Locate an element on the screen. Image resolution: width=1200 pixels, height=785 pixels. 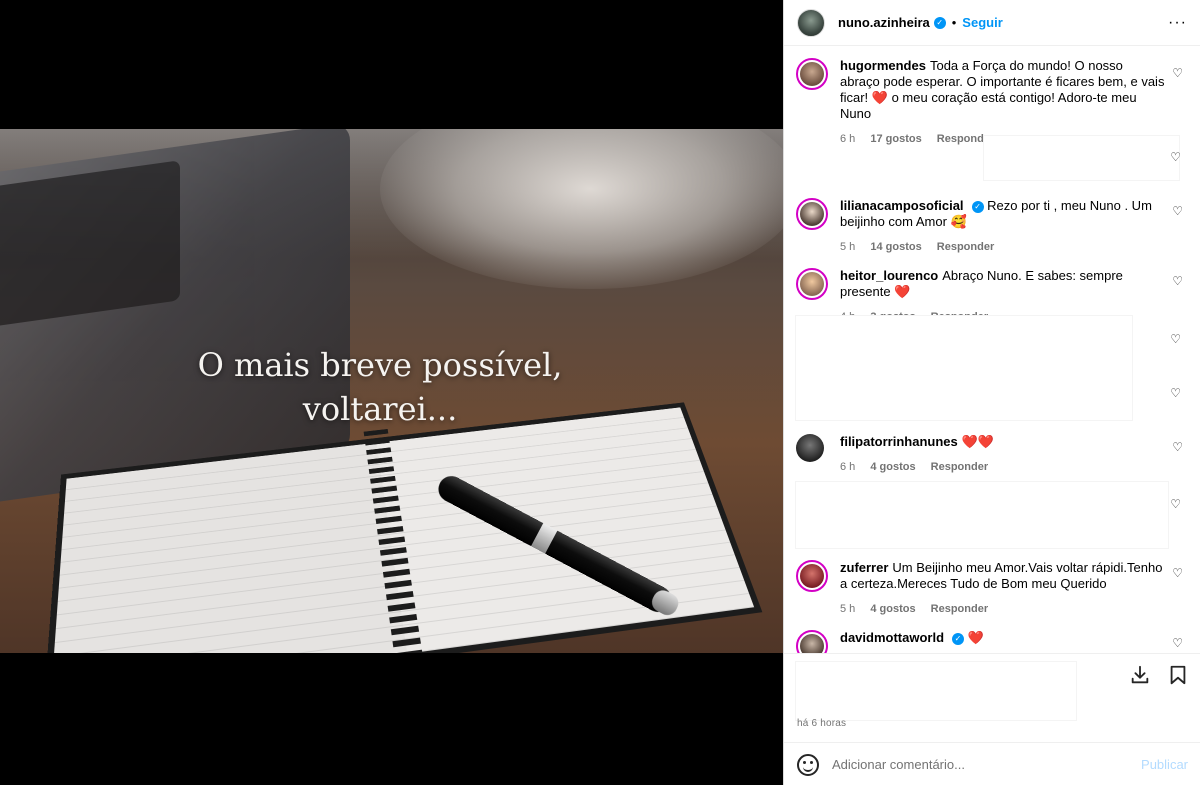
comment-username: zuferrer is located at coordinates (864, 567).